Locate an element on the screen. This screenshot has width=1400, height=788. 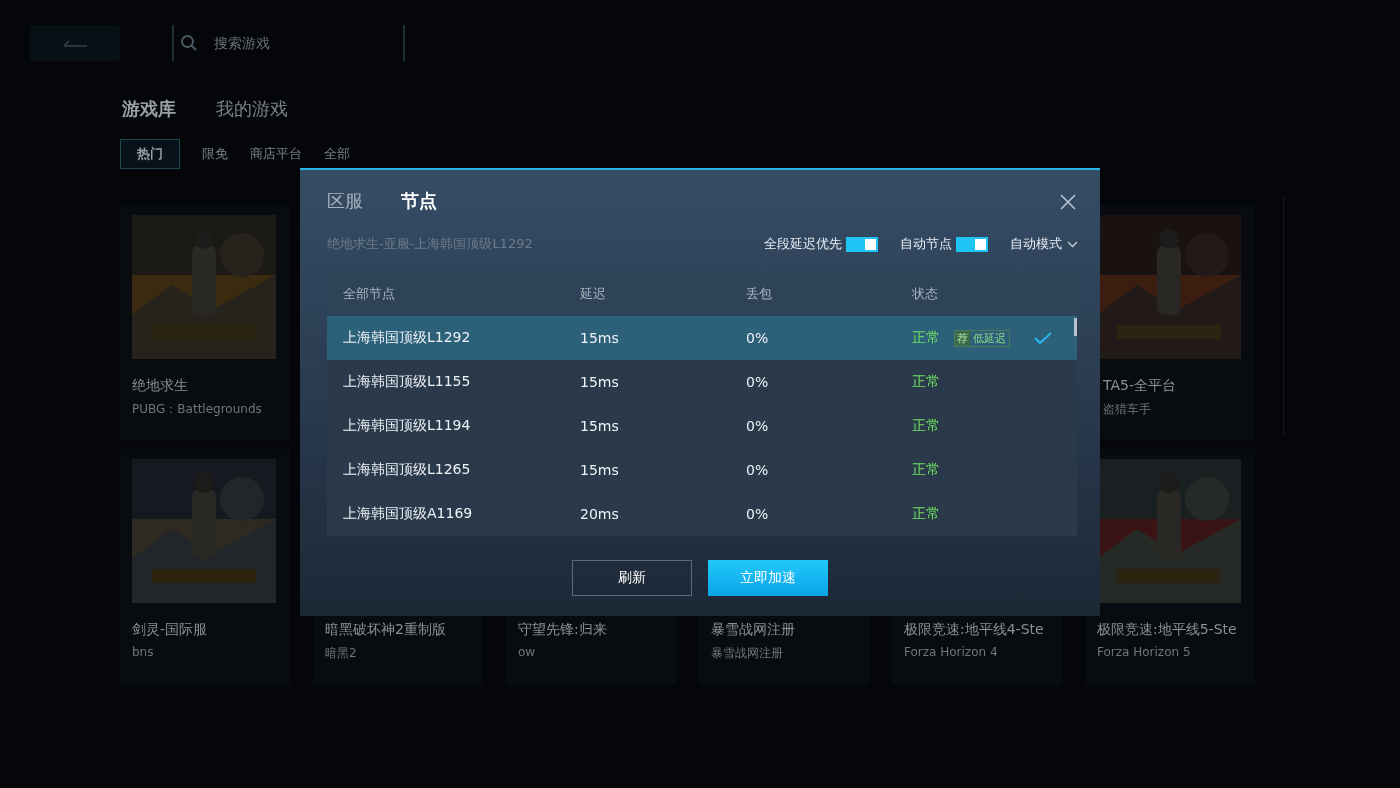
game-card: 剑灵-国际服 bns is located at coordinates (205, 567).